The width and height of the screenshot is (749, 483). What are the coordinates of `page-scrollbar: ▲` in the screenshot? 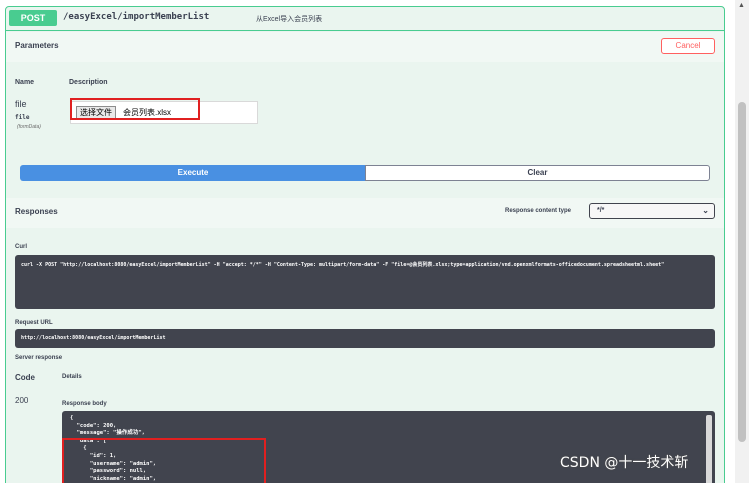 It's located at (742, 241).